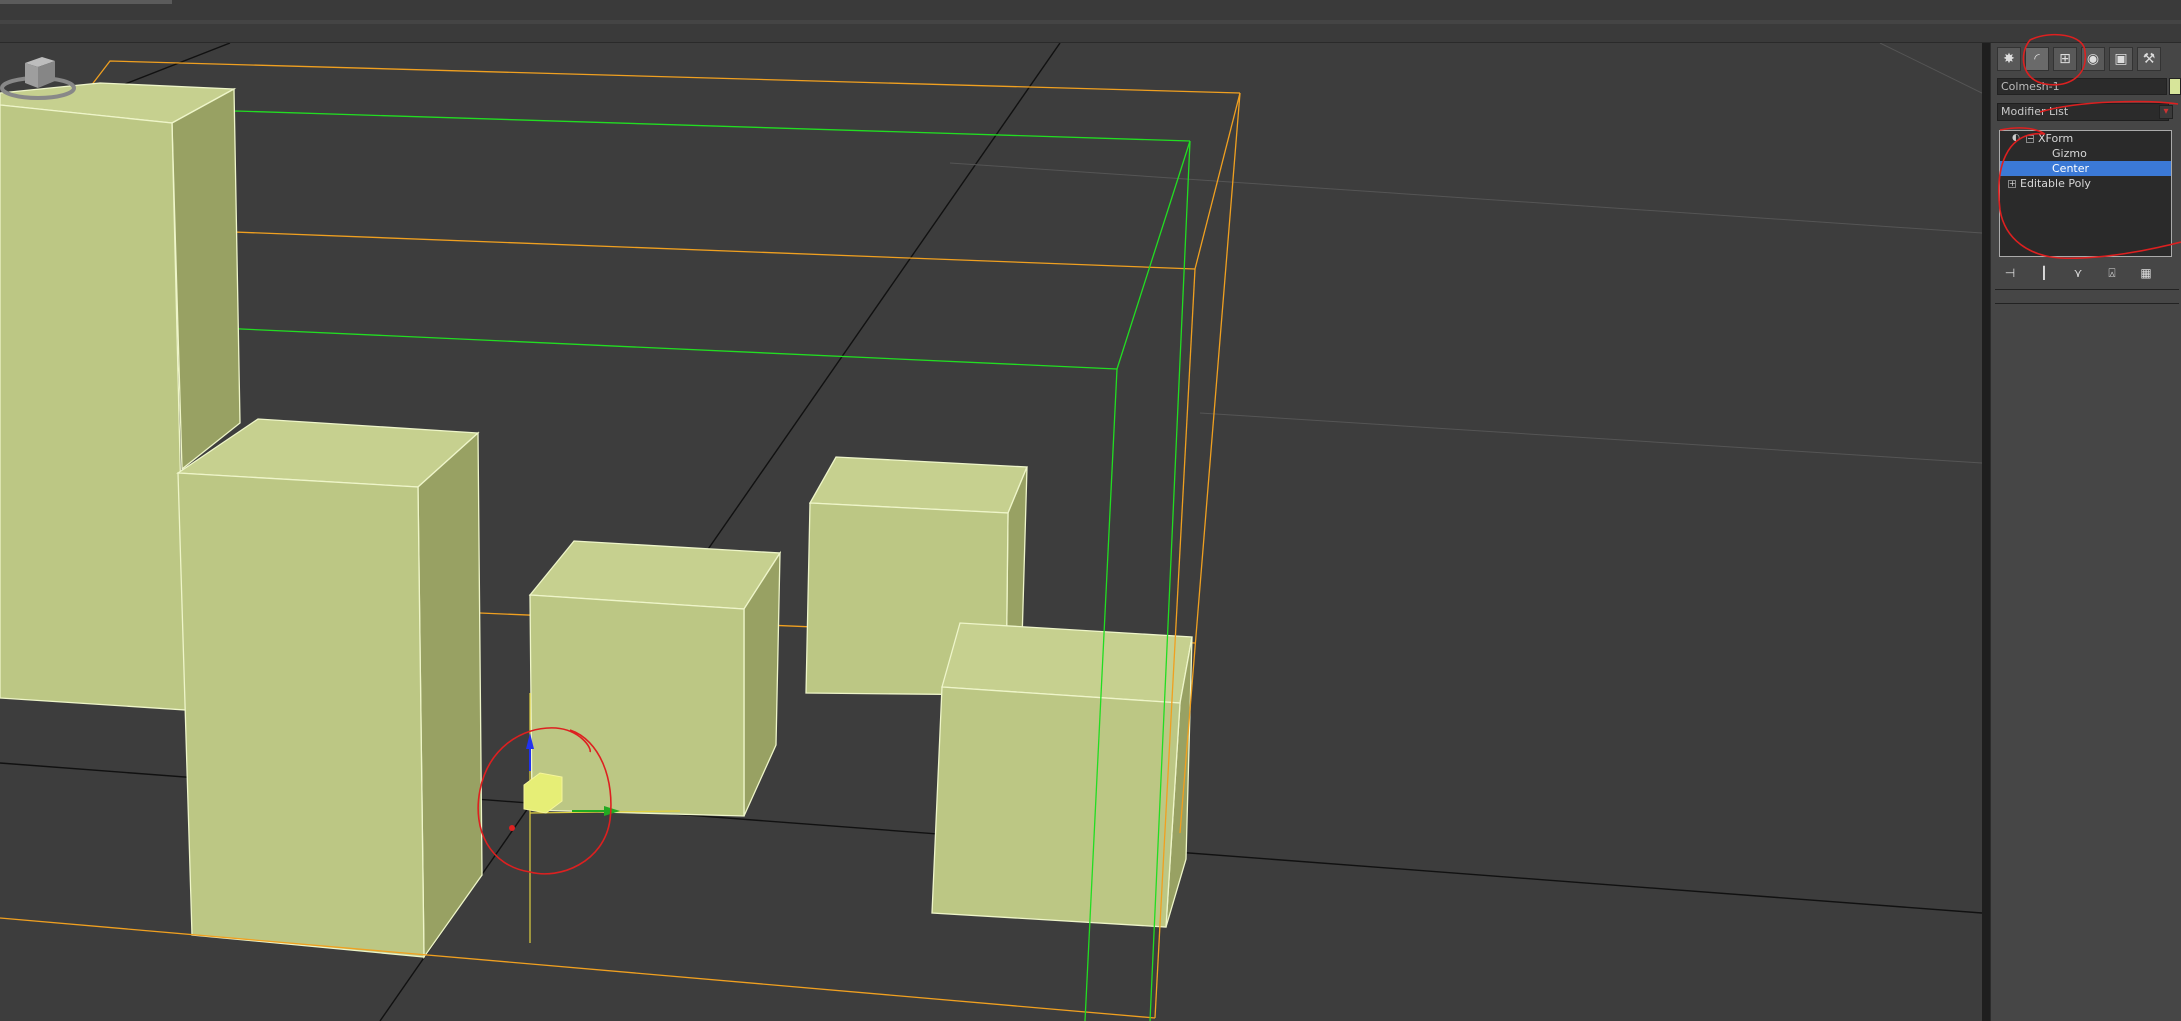  I want to click on stack-toolbar: ⊣ ┃ ⋎ ⍓ ▦, so click(2078, 273).